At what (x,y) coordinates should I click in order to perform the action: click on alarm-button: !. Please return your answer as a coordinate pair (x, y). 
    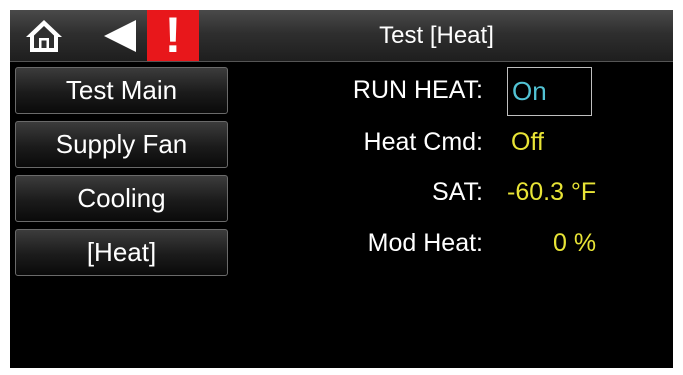
    Looking at the image, I should click on (173, 35).